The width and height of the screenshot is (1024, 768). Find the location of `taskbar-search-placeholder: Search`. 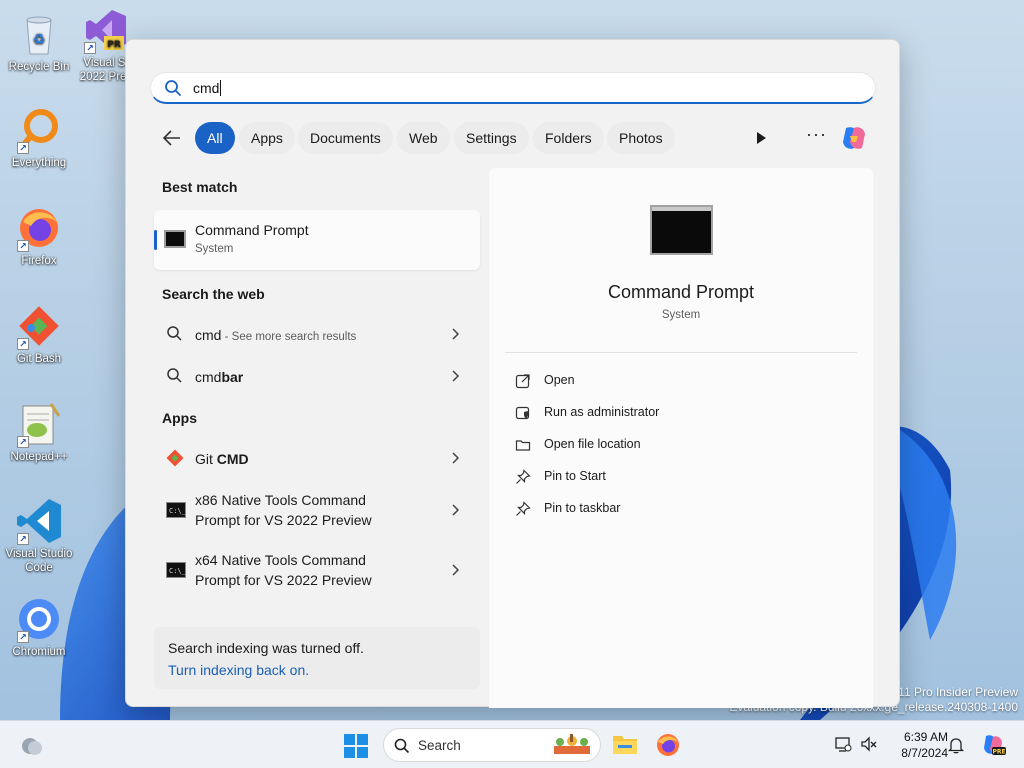

taskbar-search-placeholder: Search is located at coordinates (439, 745).